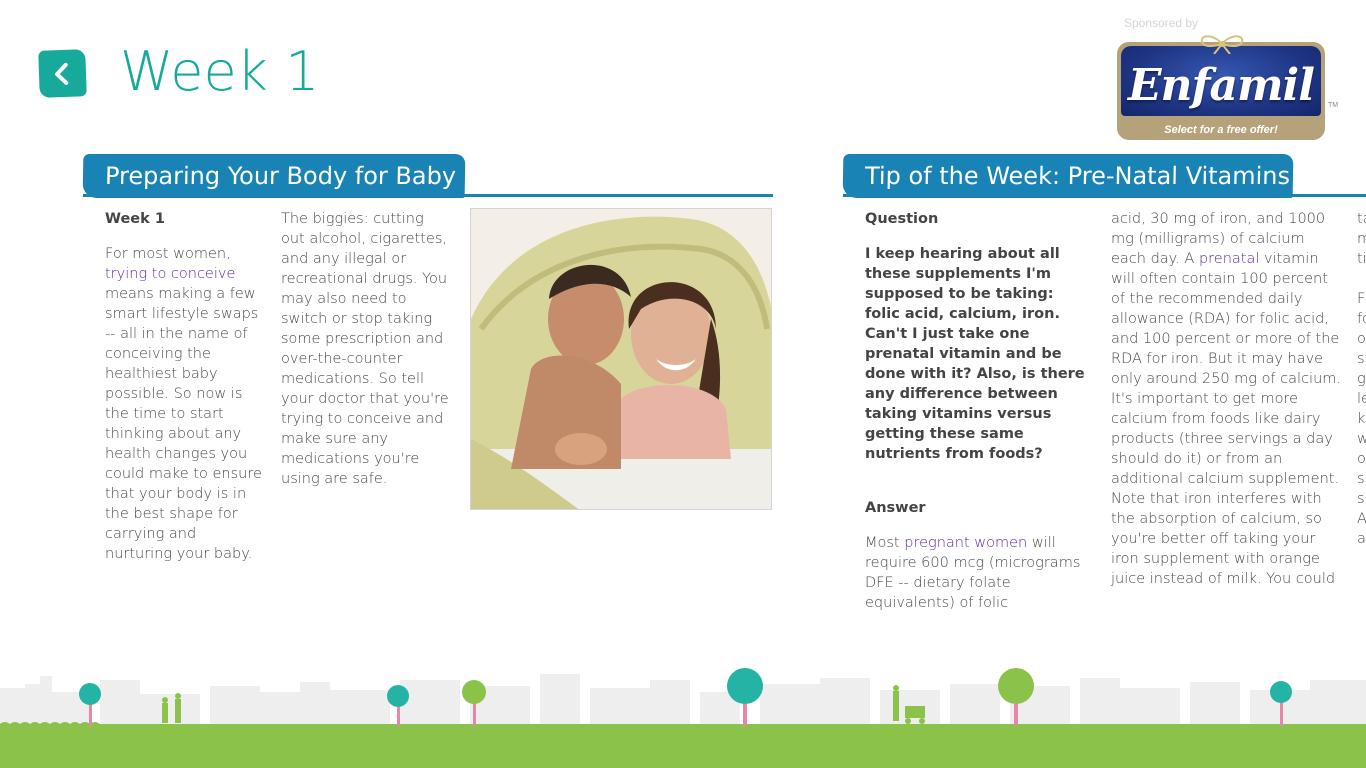 The width and height of the screenshot is (1366, 768). What do you see at coordinates (1361, 399) in the screenshot?
I see `clipped-text-line: le` at bounding box center [1361, 399].